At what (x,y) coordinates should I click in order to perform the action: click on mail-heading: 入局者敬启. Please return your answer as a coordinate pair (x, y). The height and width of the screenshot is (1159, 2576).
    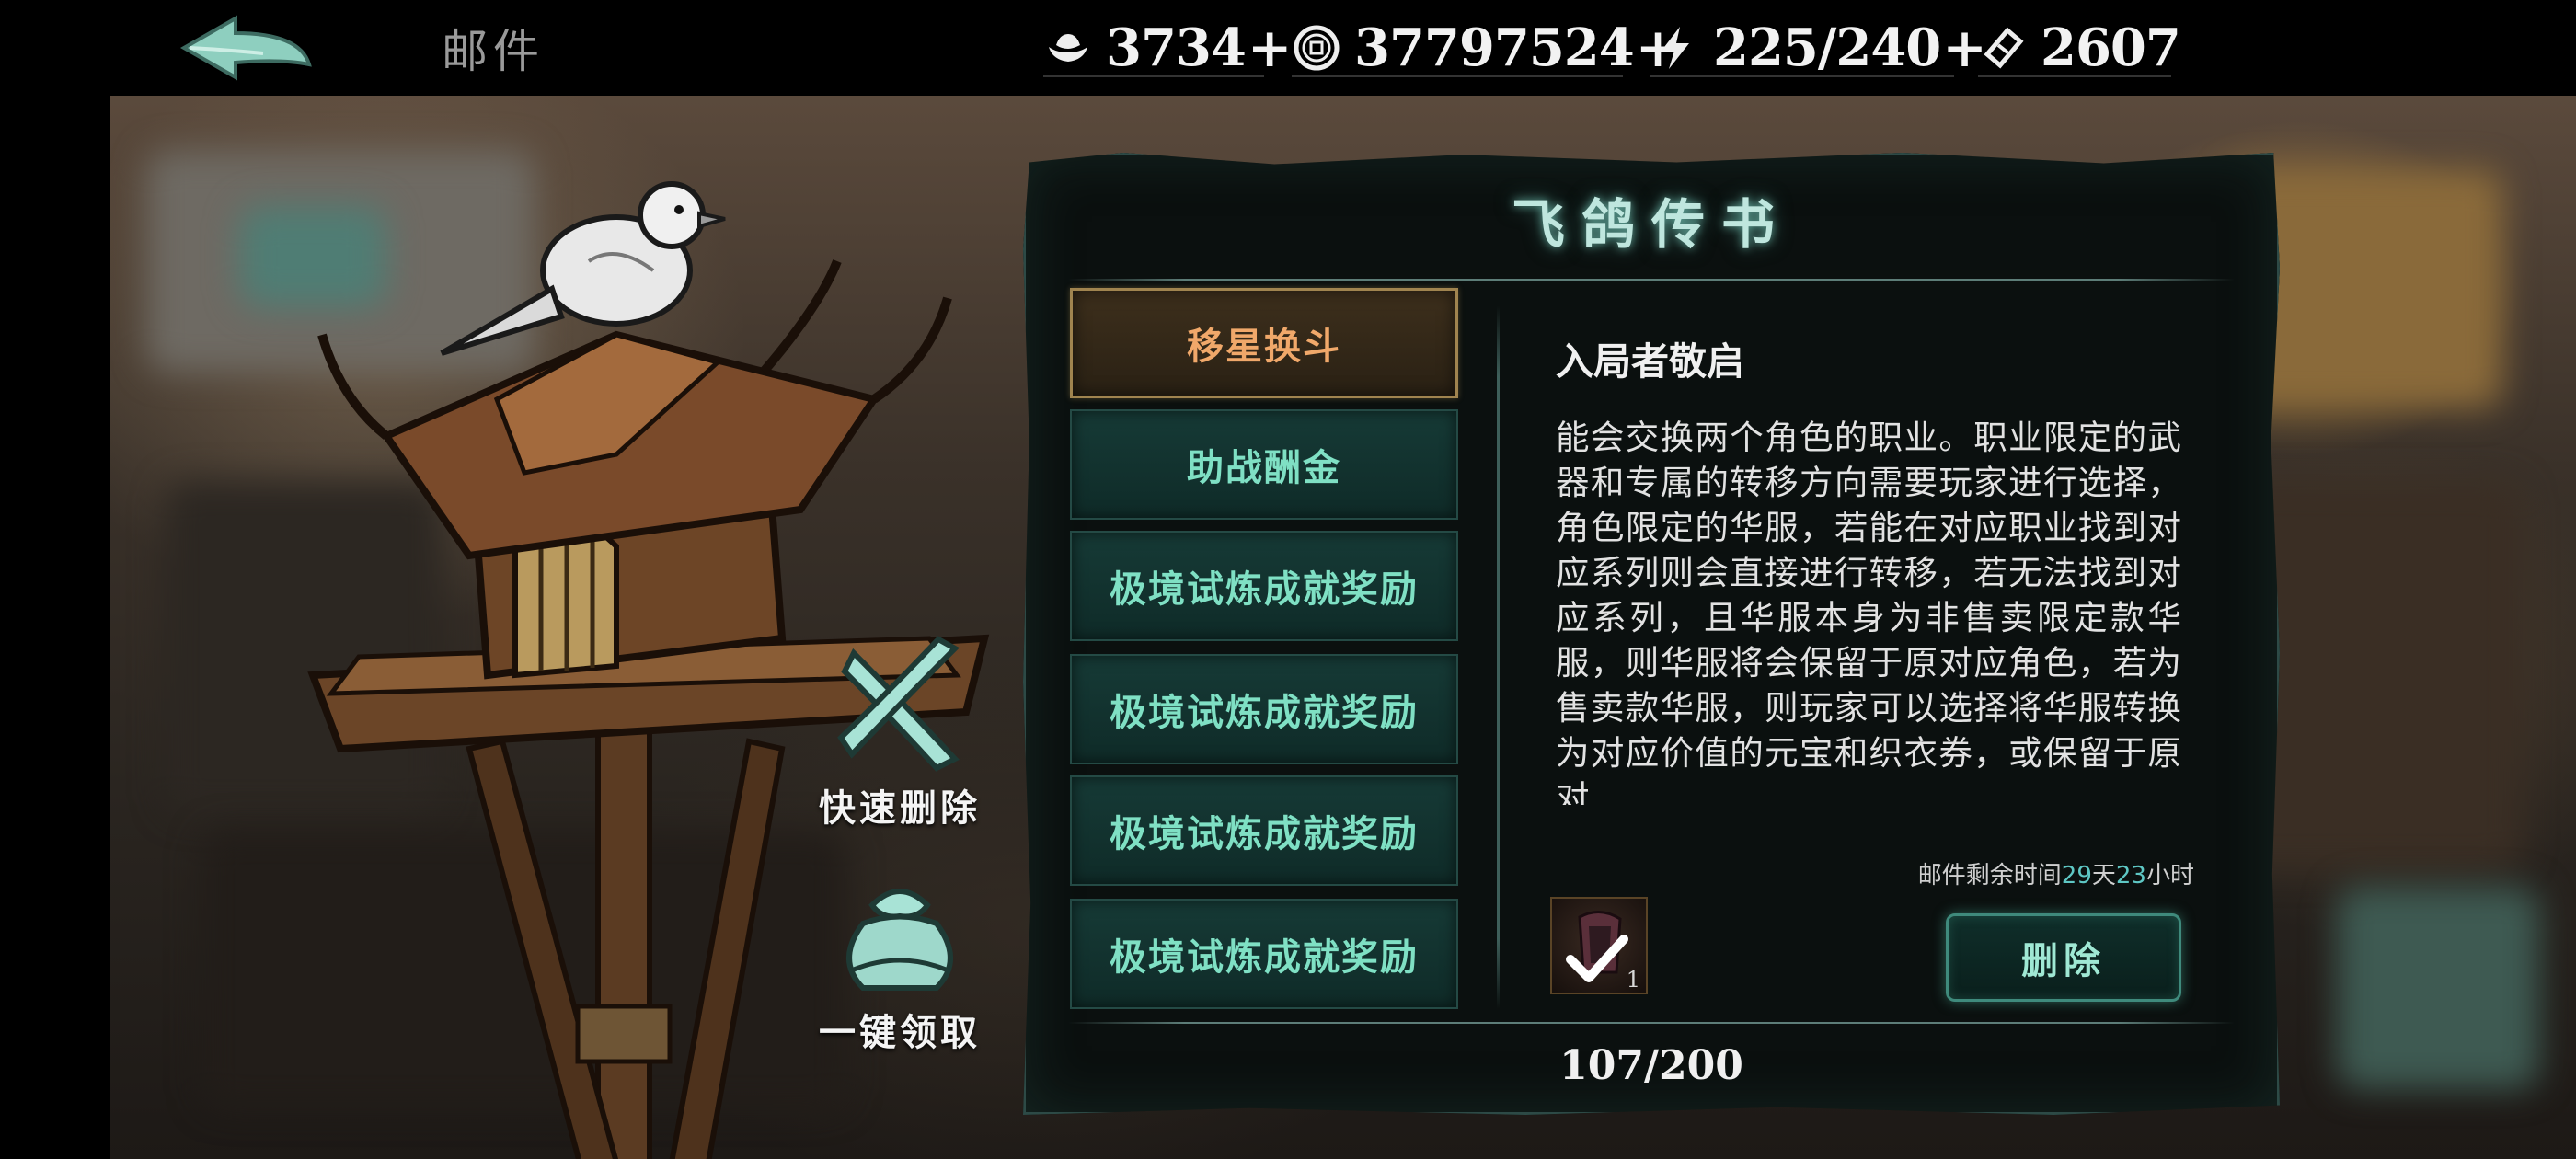
    Looking at the image, I should click on (1650, 361).